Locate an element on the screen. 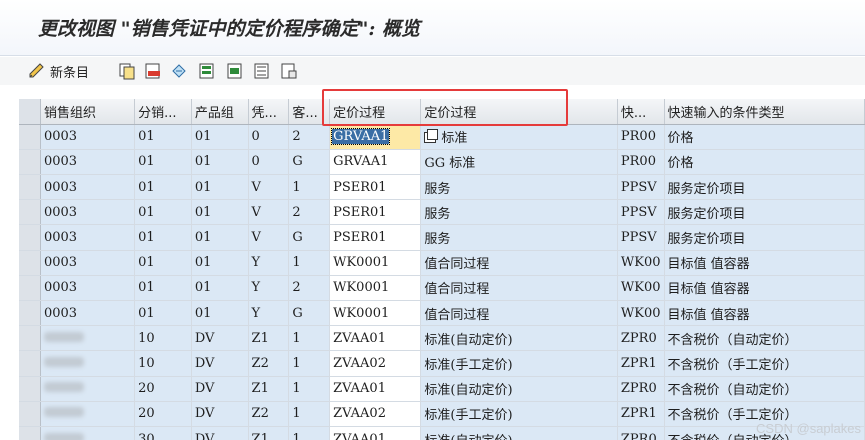  table-row: 0003 01 01 0 G GRVAA1 GG 标准 PR00 价格 is located at coordinates (442, 162).